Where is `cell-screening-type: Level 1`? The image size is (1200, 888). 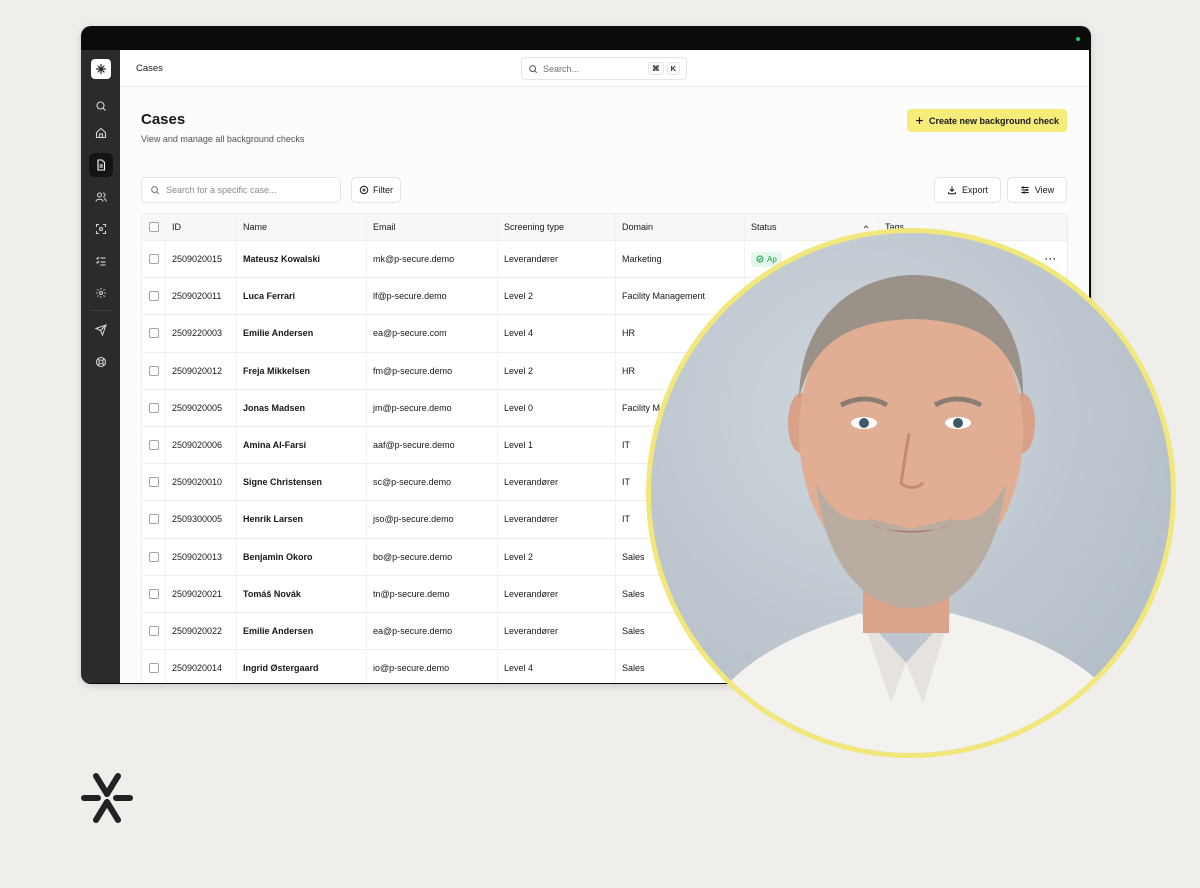 cell-screening-type: Level 1 is located at coordinates (557, 445).